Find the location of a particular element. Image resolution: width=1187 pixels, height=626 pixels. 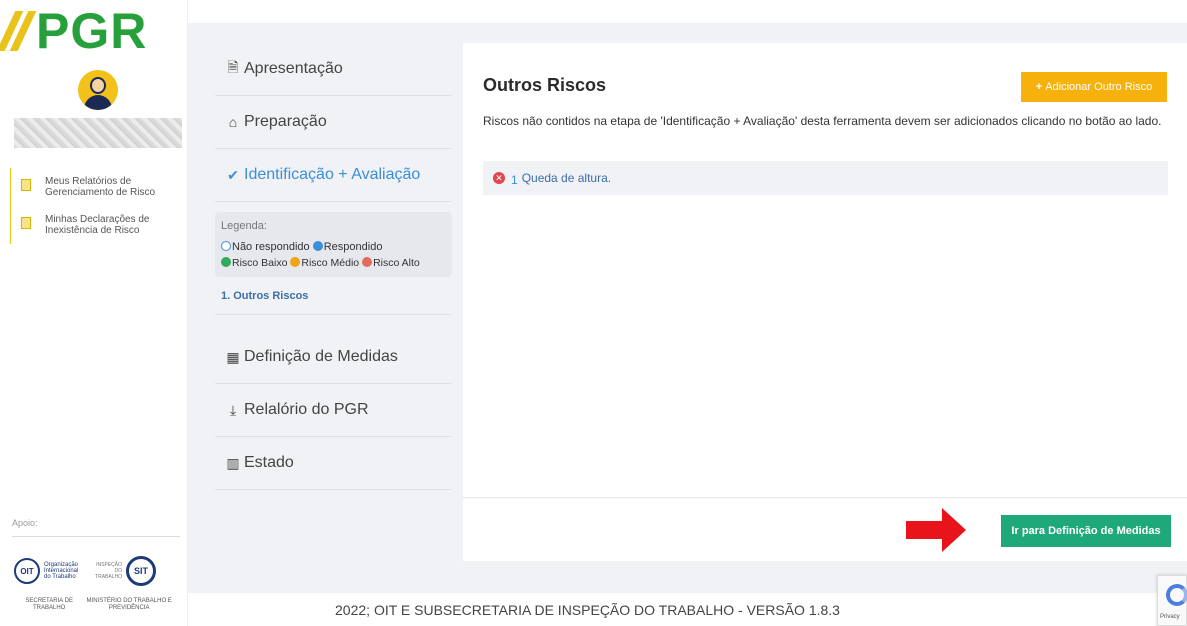

legend-row-2: Risco Baixo Risco Médio Risco Alto is located at coordinates (333, 263).